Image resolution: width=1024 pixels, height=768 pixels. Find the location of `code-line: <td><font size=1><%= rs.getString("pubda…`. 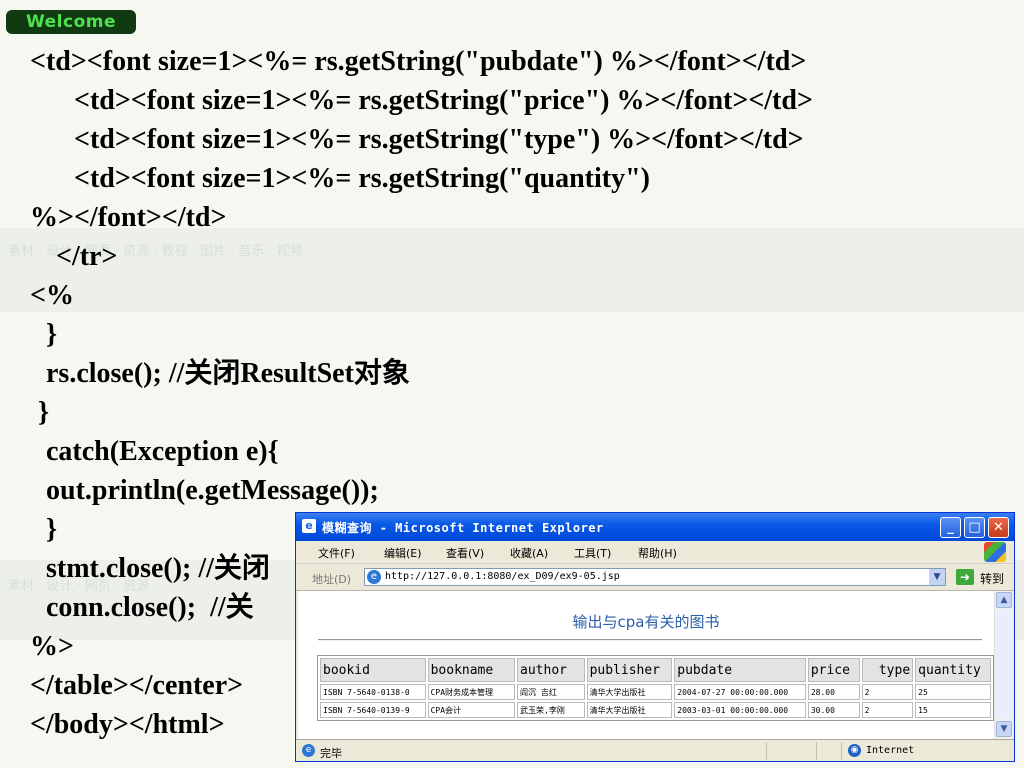

code-line: <td><font size=1><%= rs.getString("pubda… is located at coordinates (418, 61).